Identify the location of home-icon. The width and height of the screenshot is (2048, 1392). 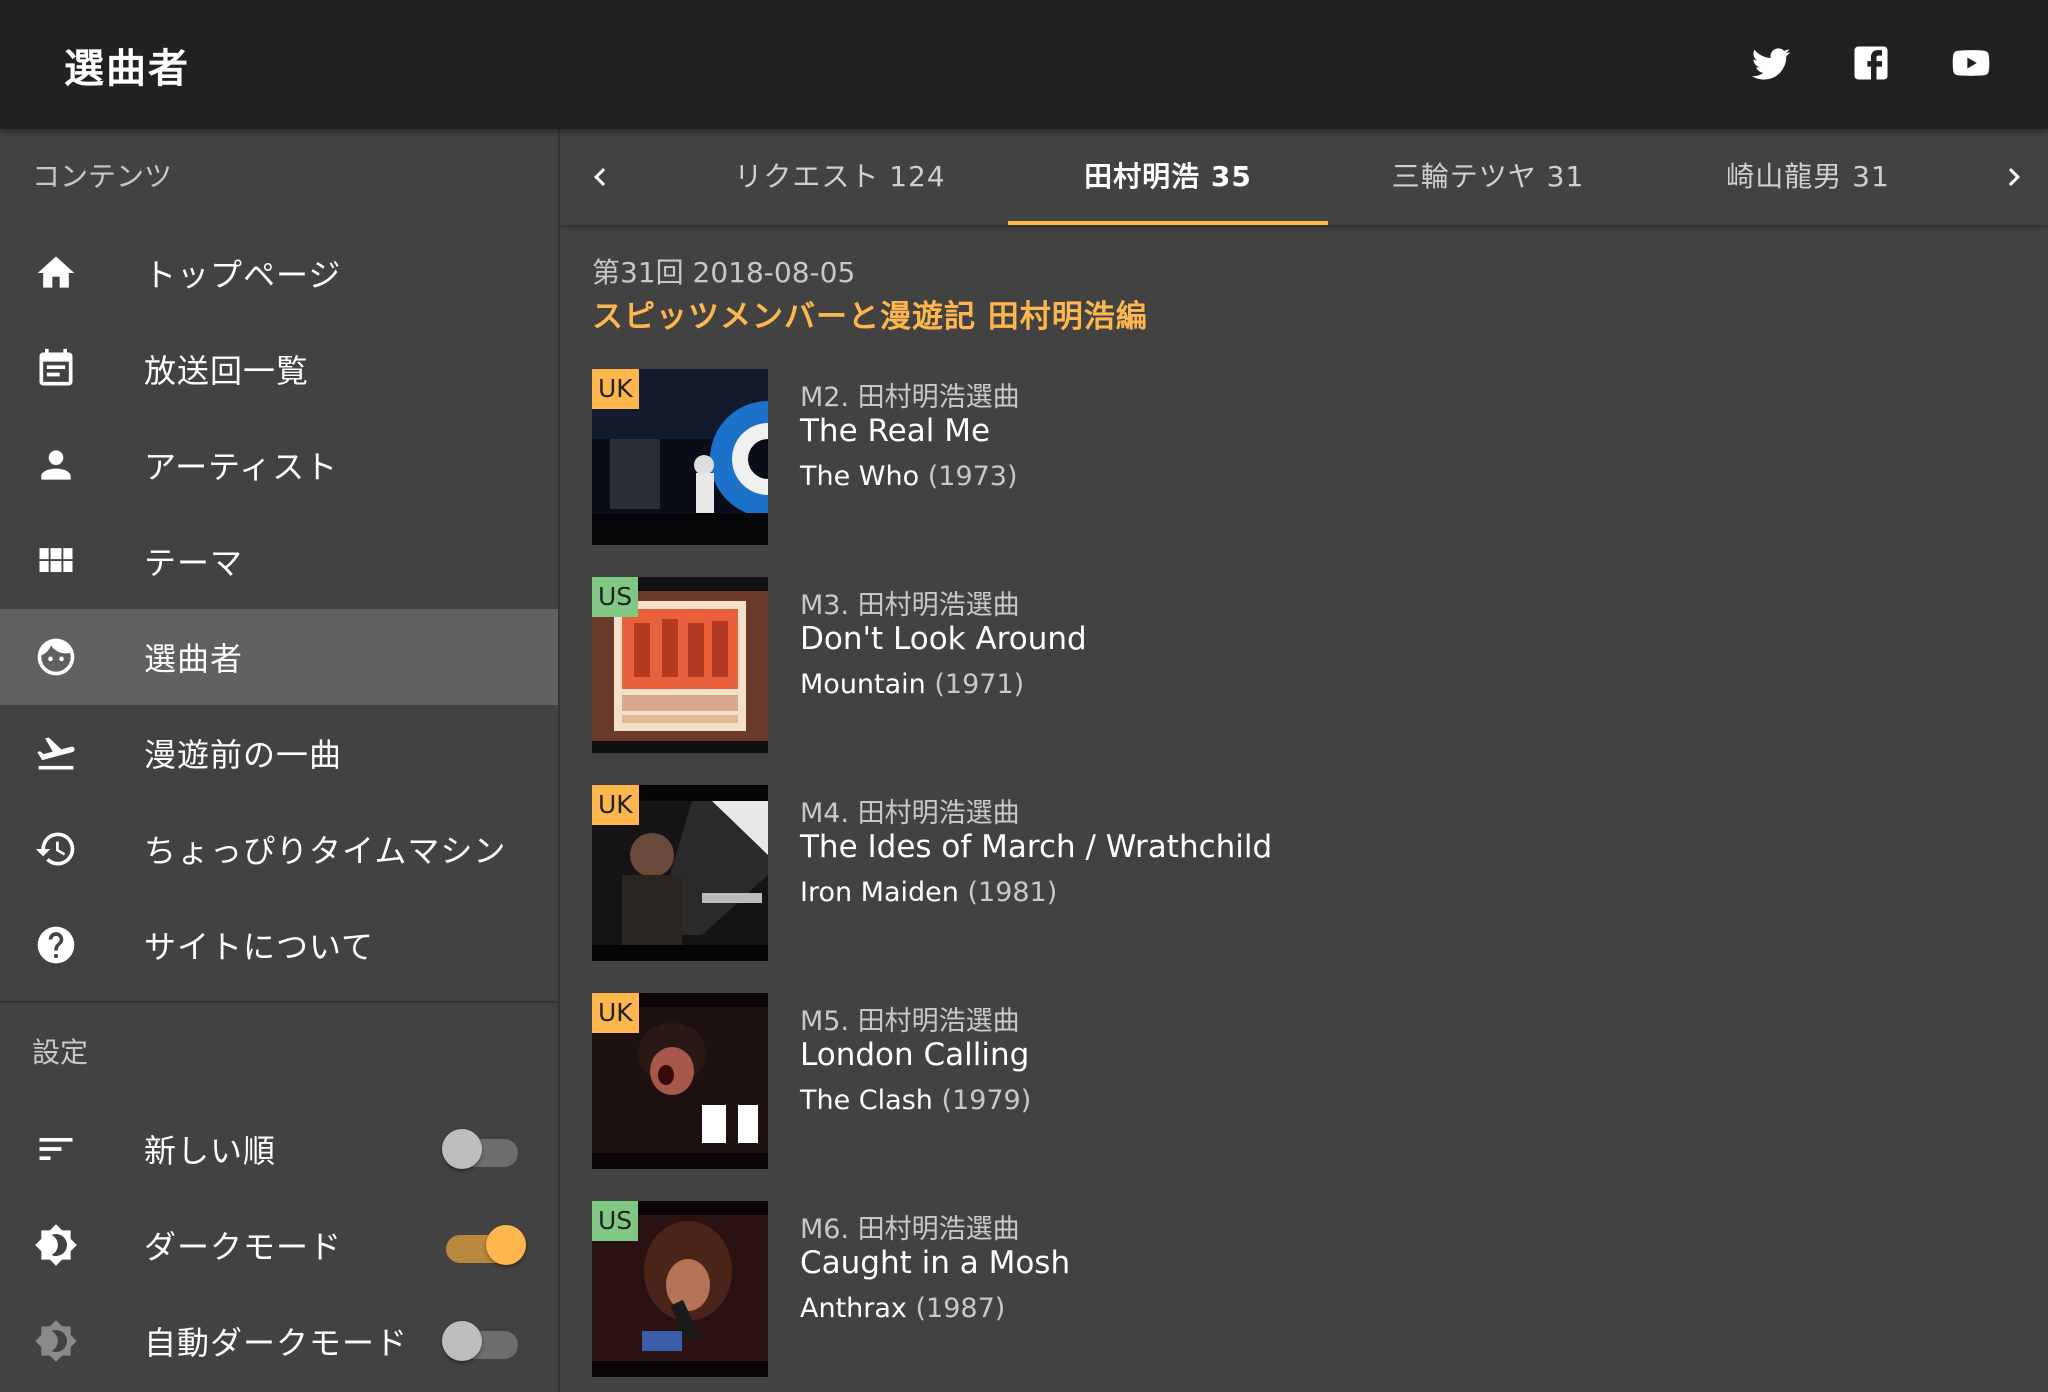
(56, 273).